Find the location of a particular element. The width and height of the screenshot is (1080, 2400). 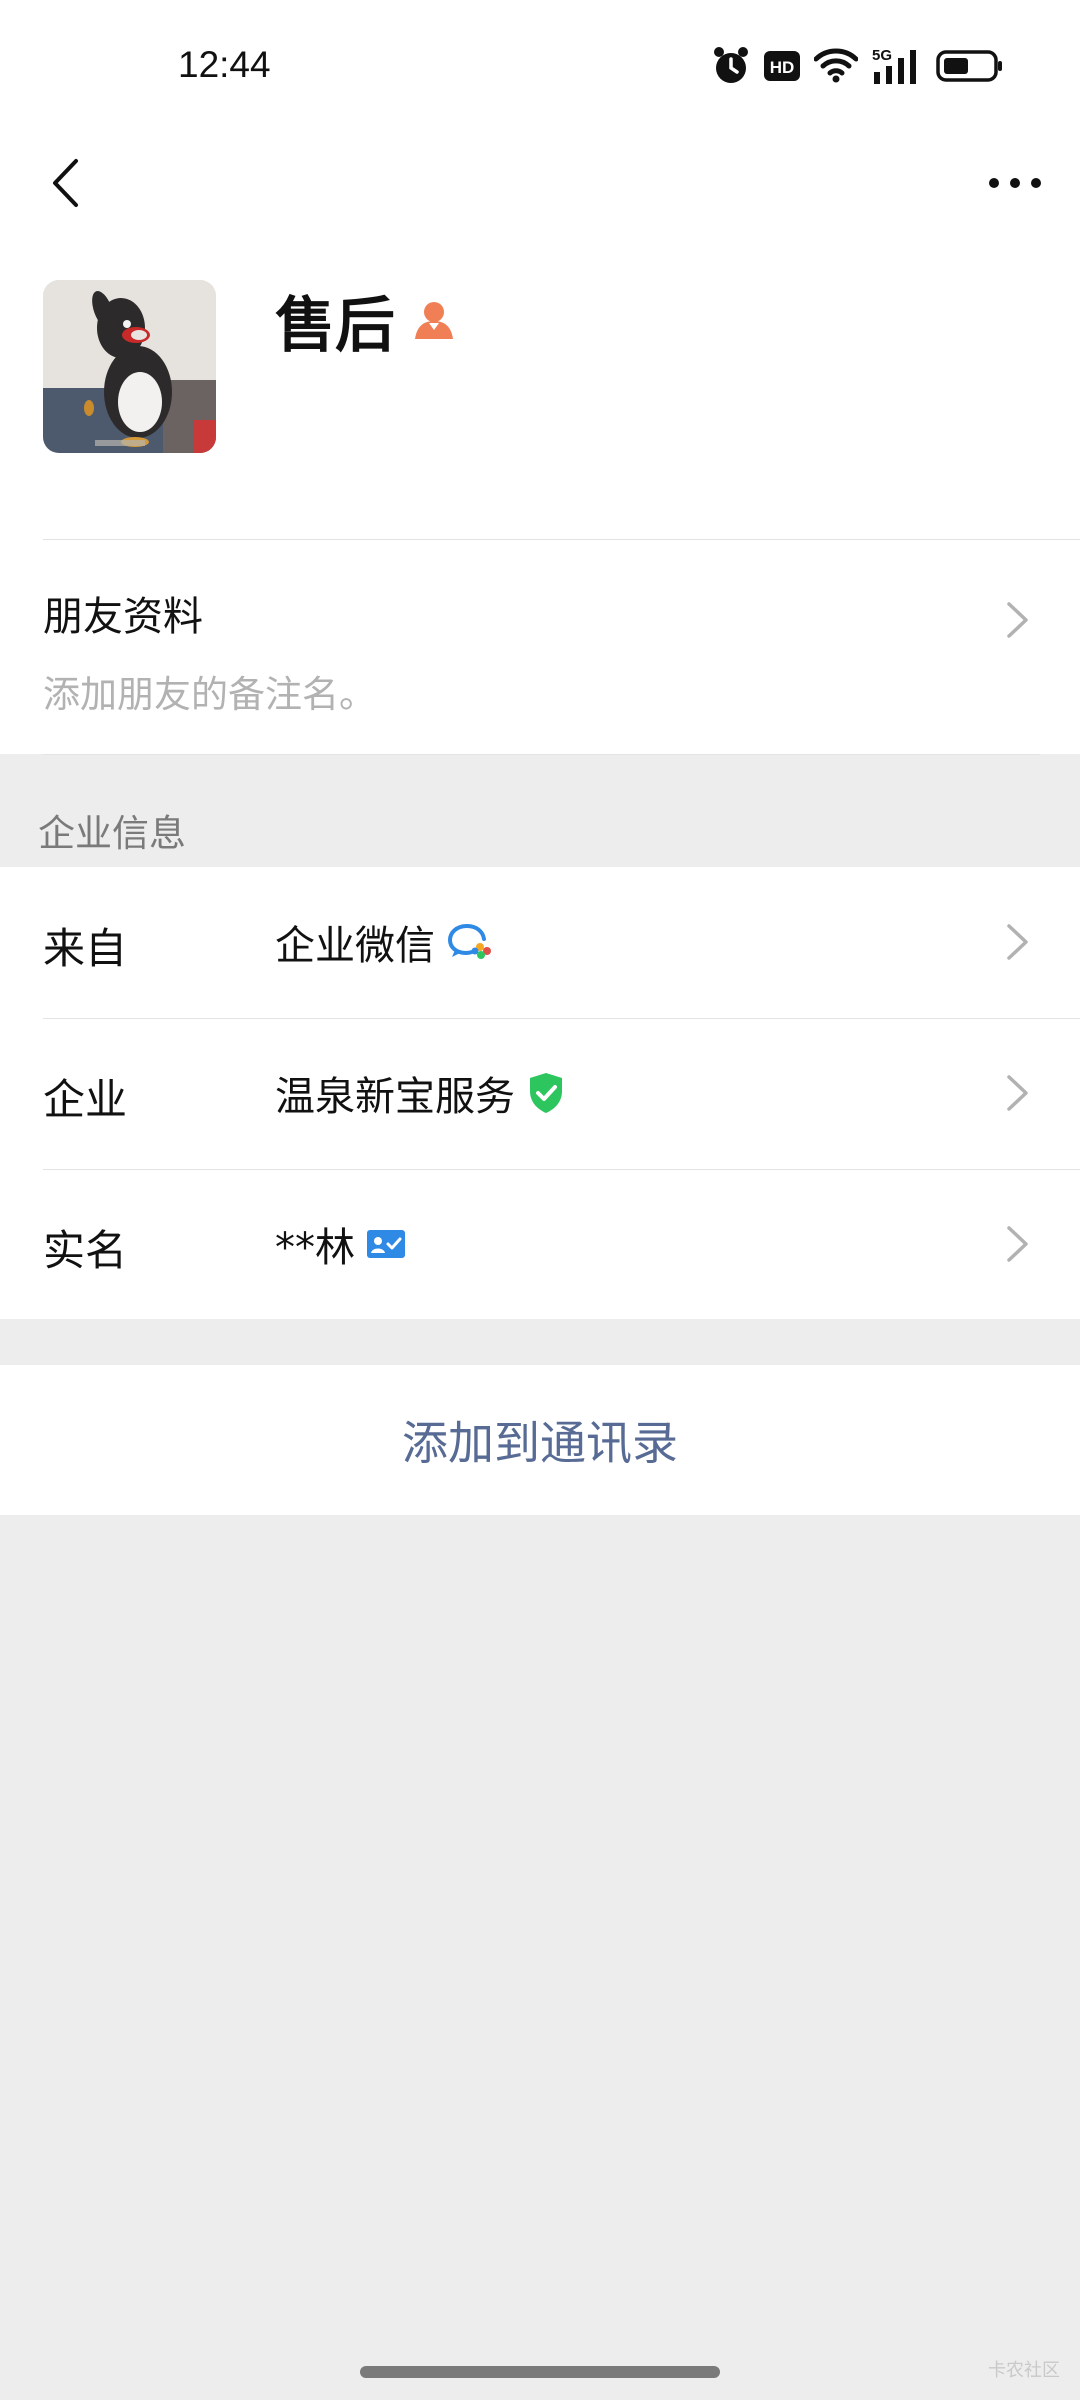

friend-info-row: 朋友资料 添加朋友的备注名。 is located at coordinates (540, 647).